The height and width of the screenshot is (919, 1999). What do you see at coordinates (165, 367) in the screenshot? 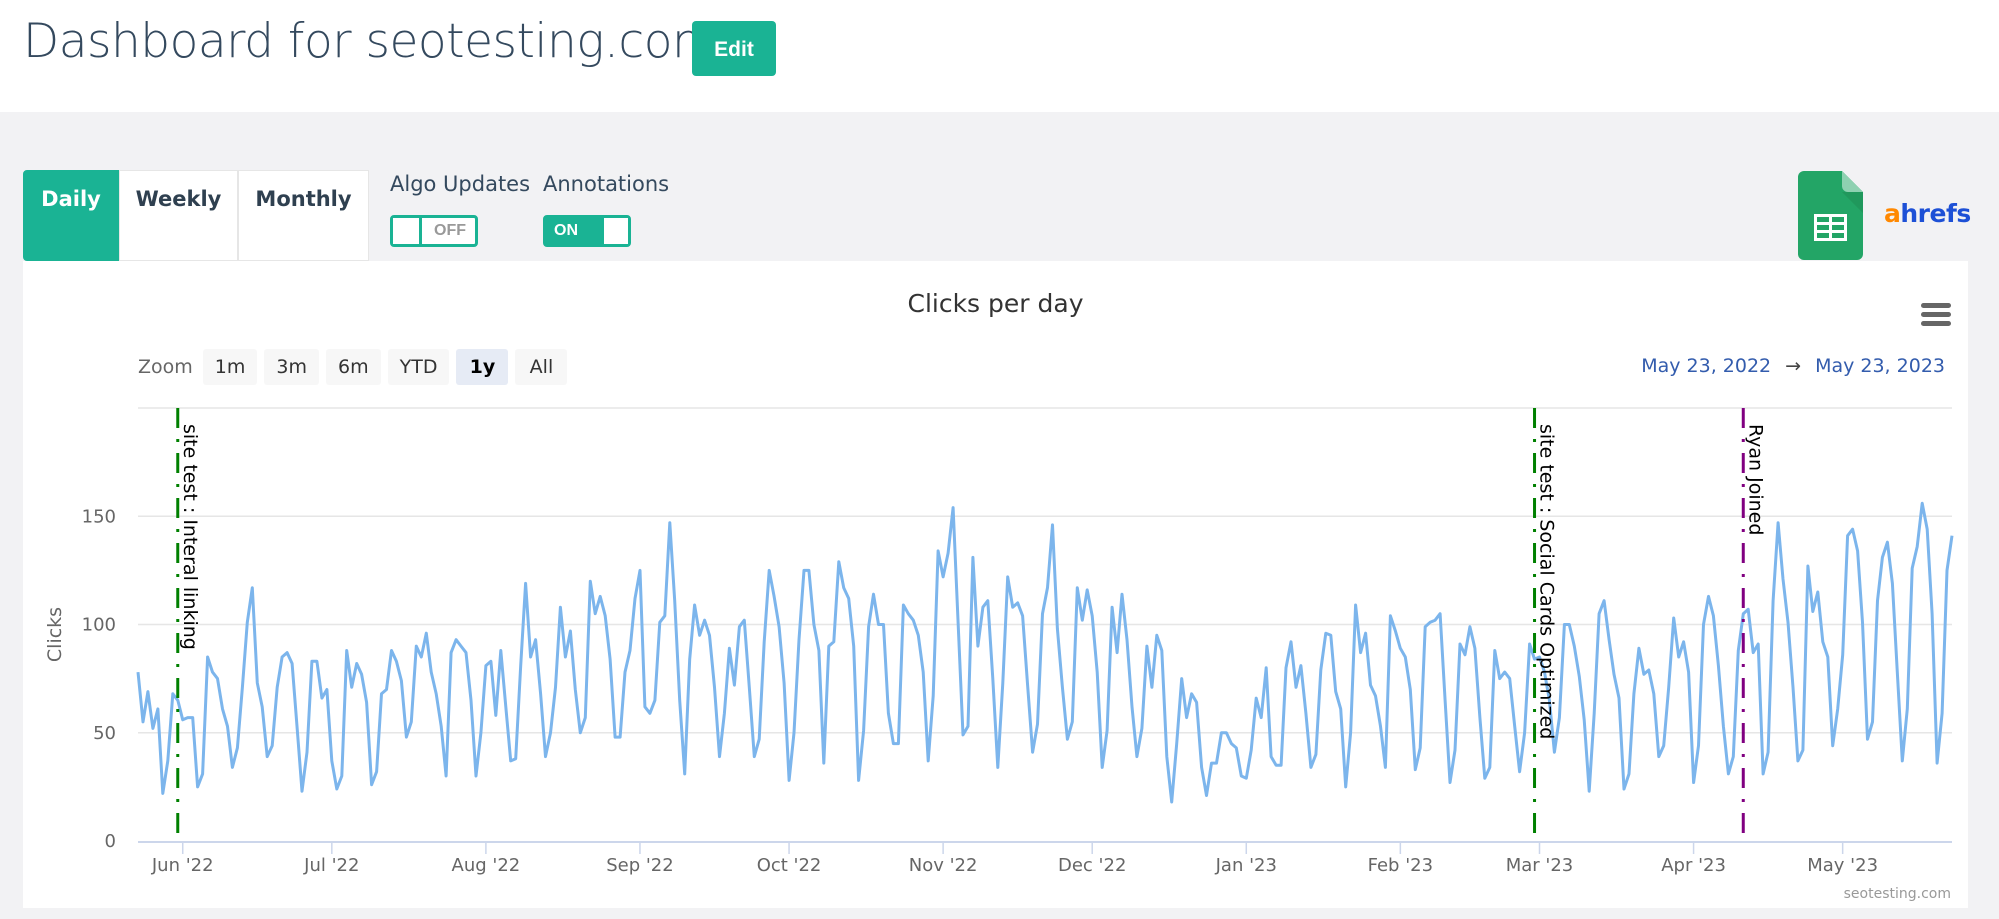
I see `zoom-label: Zoom` at bounding box center [165, 367].